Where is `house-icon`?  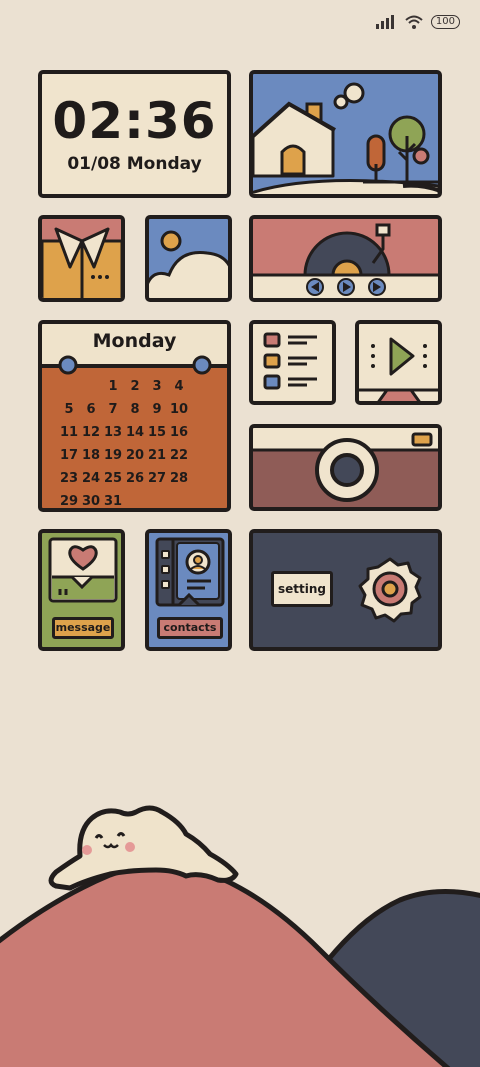
house-icon is located at coordinates (345, 138).